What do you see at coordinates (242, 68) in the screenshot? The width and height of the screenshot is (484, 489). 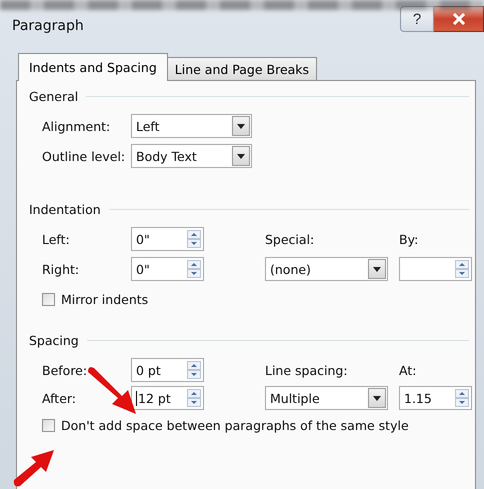 I see `tab: Line and Page Breaks` at bounding box center [242, 68].